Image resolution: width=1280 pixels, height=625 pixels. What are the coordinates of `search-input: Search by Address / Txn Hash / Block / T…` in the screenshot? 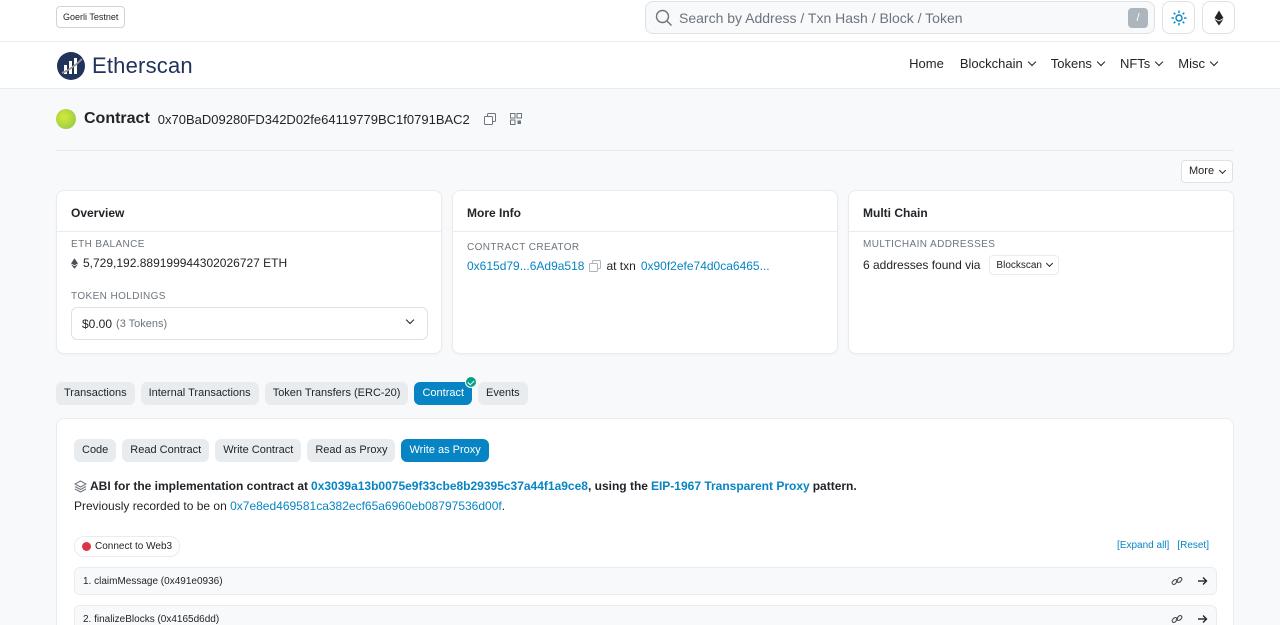 It's located at (821, 18).